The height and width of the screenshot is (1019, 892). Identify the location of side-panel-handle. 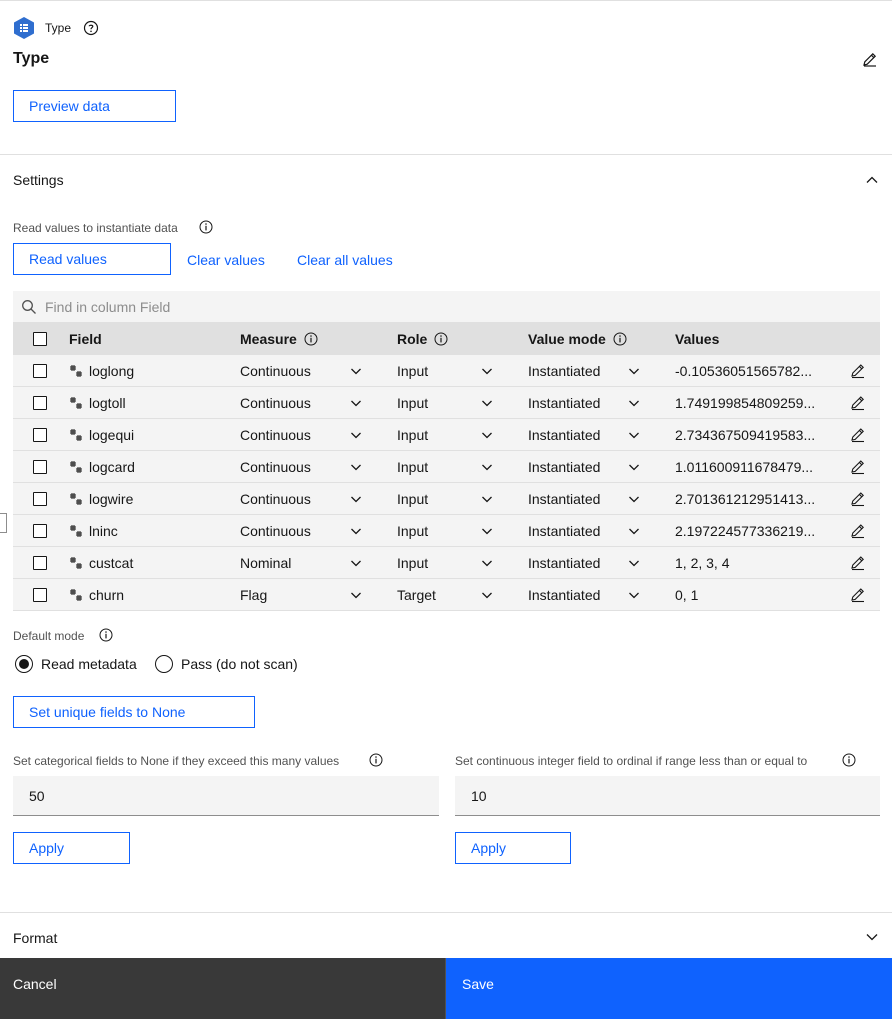
(3, 523).